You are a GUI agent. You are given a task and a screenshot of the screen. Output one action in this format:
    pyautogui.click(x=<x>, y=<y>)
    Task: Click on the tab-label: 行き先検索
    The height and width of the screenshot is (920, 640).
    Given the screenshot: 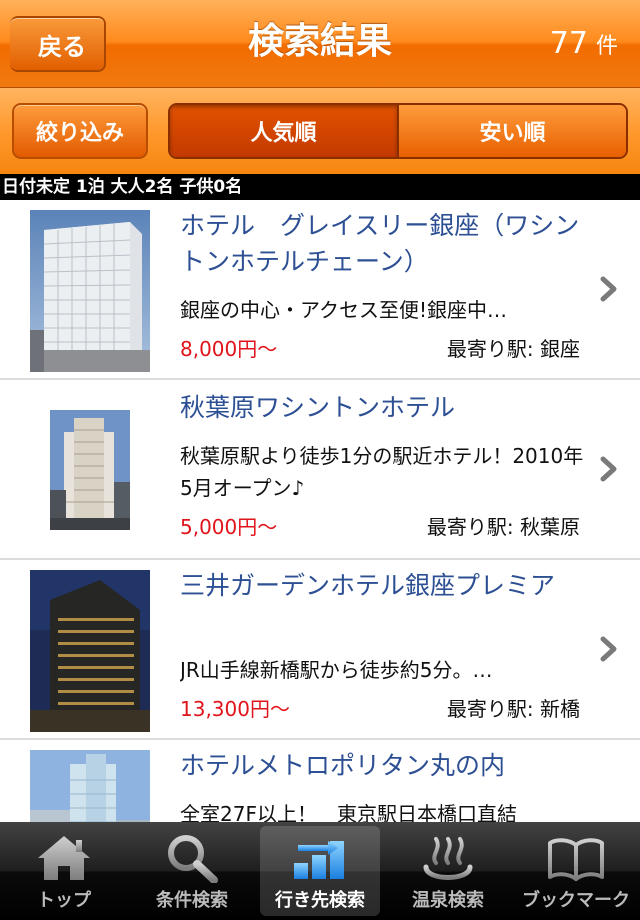 What is the action you would take?
    pyautogui.click(x=320, y=900)
    